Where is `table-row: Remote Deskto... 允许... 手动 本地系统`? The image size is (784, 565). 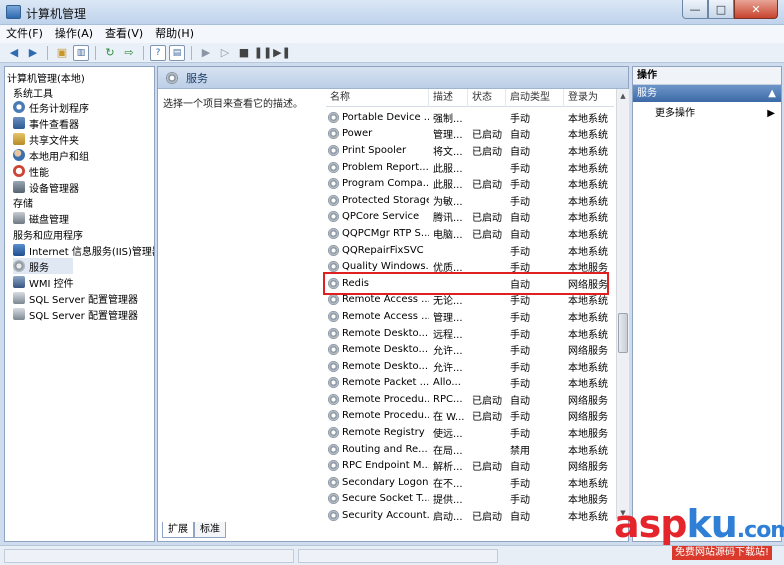 table-row: Remote Deskto... 允许... 手动 本地系统 is located at coordinates (470, 366).